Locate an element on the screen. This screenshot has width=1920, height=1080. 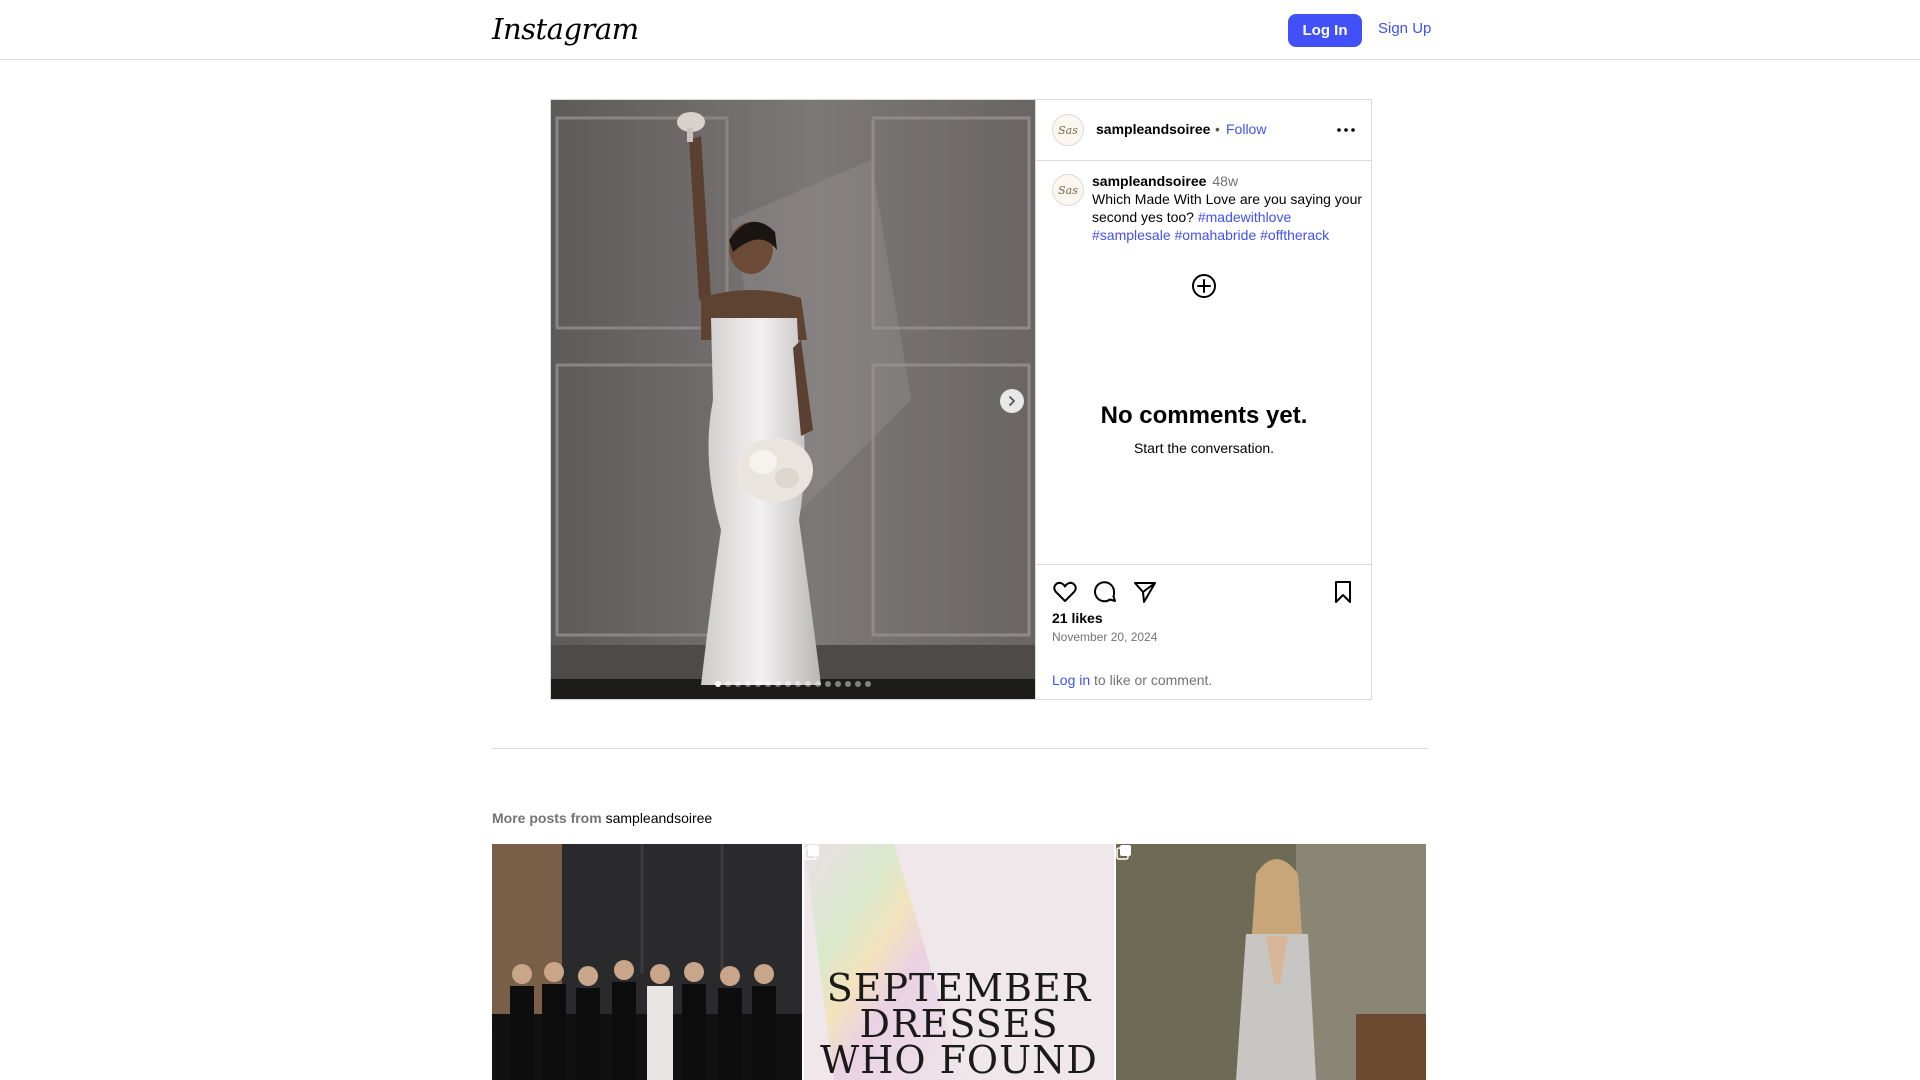
post-thumbnail: SEPTEMBER DRESSES WHO FOUND is located at coordinates (959, 962).